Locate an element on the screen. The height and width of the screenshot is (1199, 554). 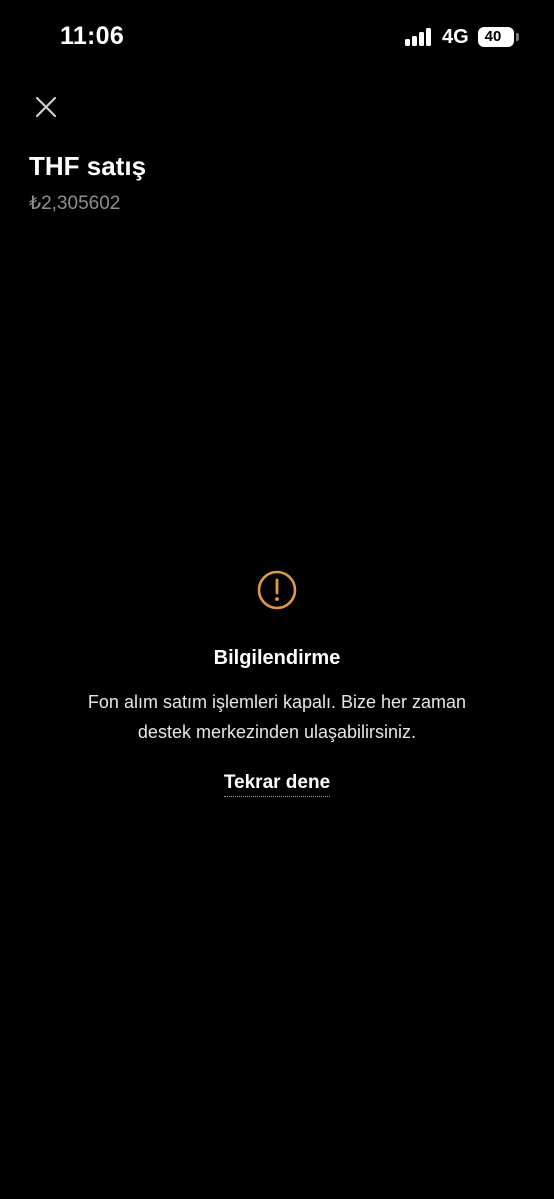
network-type: 4G is located at coordinates (455, 37).